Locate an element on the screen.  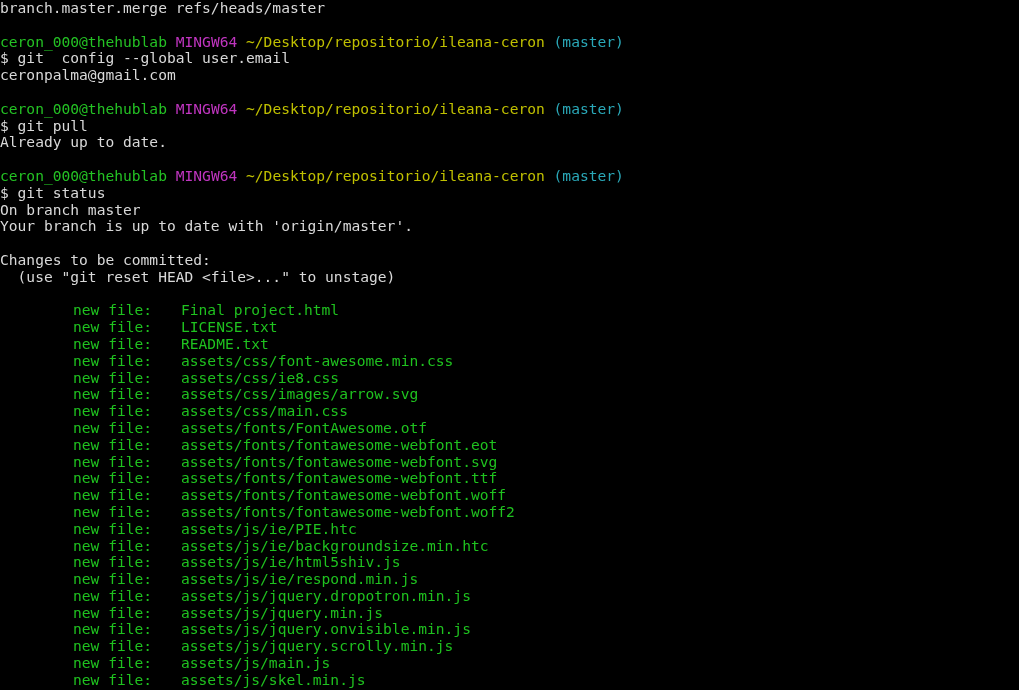
output-line: ceronpalma@gmail.com is located at coordinates (88, 75).